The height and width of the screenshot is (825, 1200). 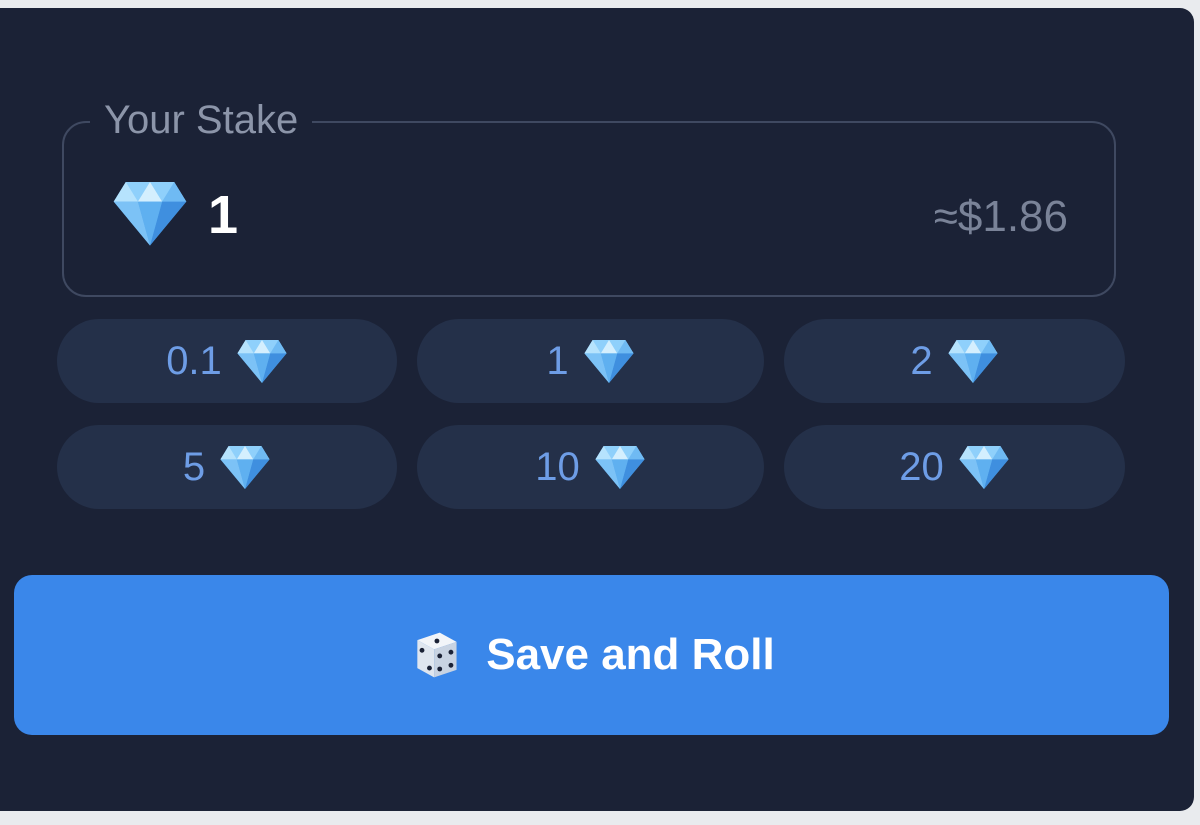 I want to click on quick-amount-5: 5, so click(x=227, y=467).